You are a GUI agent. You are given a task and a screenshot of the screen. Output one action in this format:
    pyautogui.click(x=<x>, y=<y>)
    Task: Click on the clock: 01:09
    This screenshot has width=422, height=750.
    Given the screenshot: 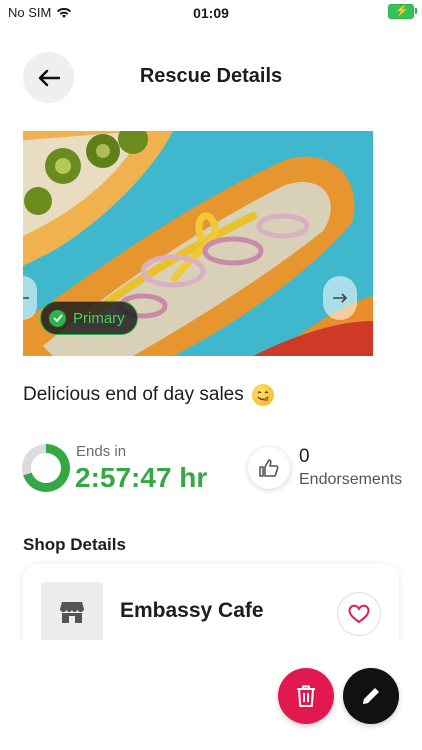 What is the action you would take?
    pyautogui.click(x=211, y=13)
    